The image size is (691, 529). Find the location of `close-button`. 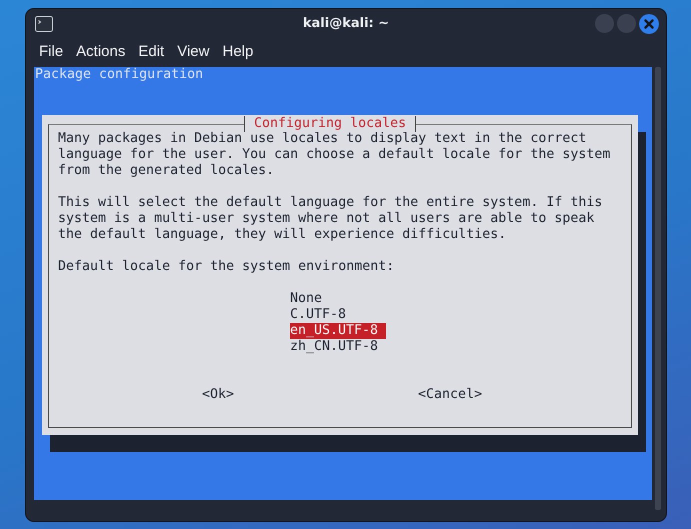

close-button is located at coordinates (649, 24).